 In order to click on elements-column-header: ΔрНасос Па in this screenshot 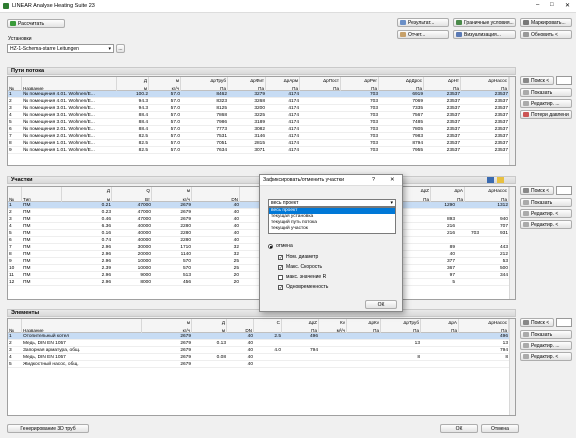, I will do `click(484, 326)`.